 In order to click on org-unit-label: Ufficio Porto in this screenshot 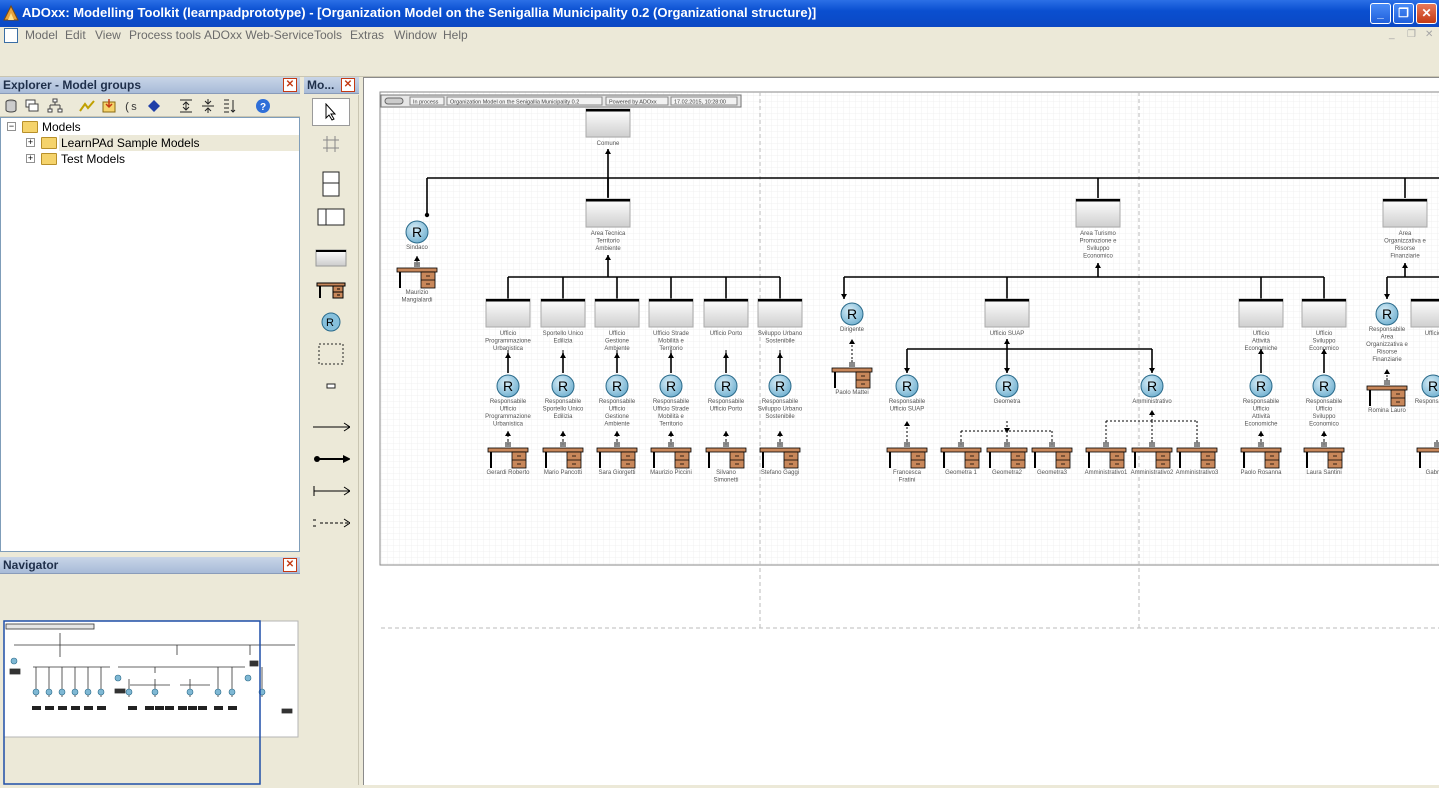, I will do `click(726, 334)`.